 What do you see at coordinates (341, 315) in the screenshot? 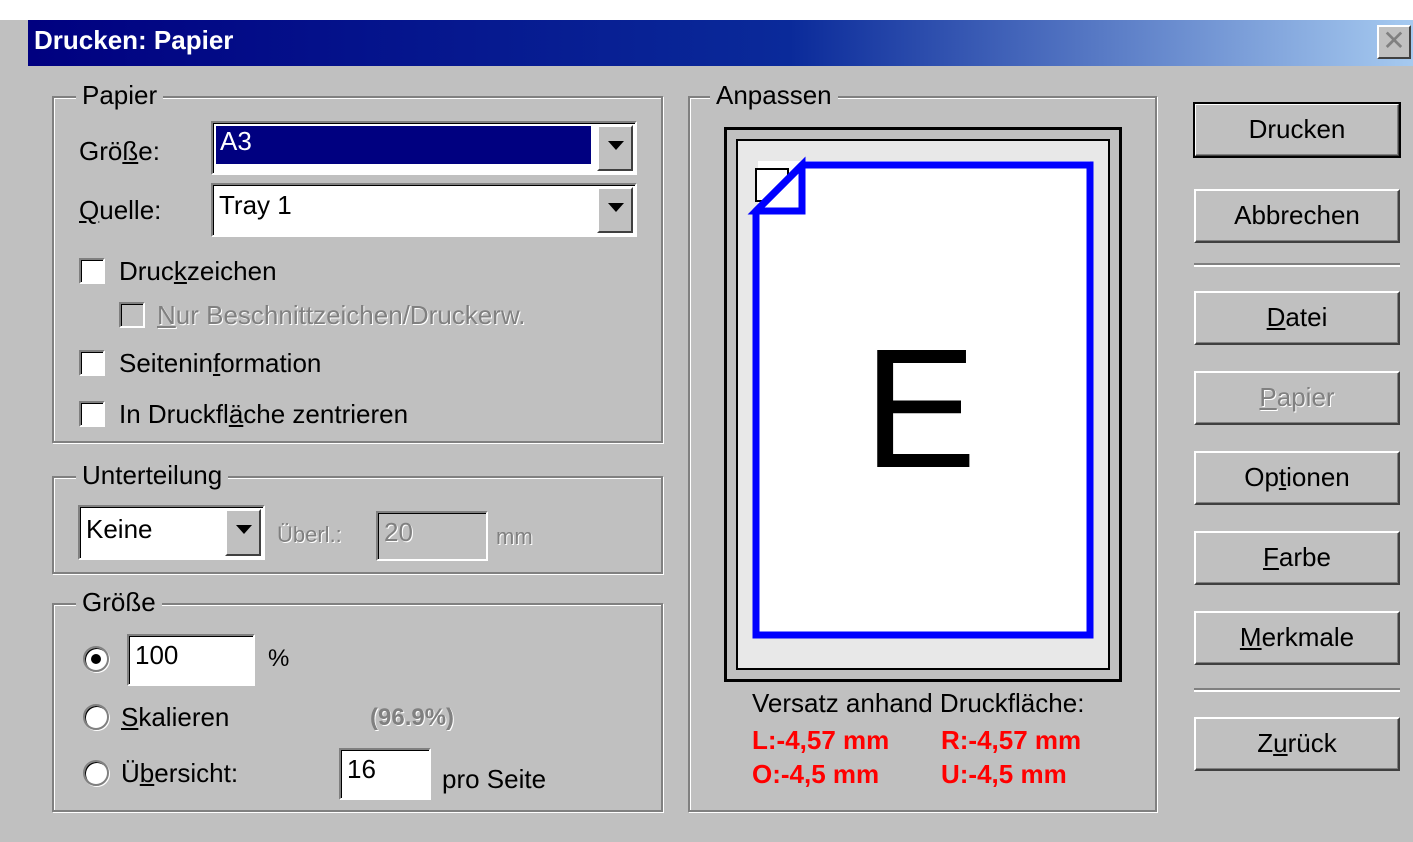
I see `nur-beschnittzeichen-label: Nur Beschnittzeichen/Druckerw.` at bounding box center [341, 315].